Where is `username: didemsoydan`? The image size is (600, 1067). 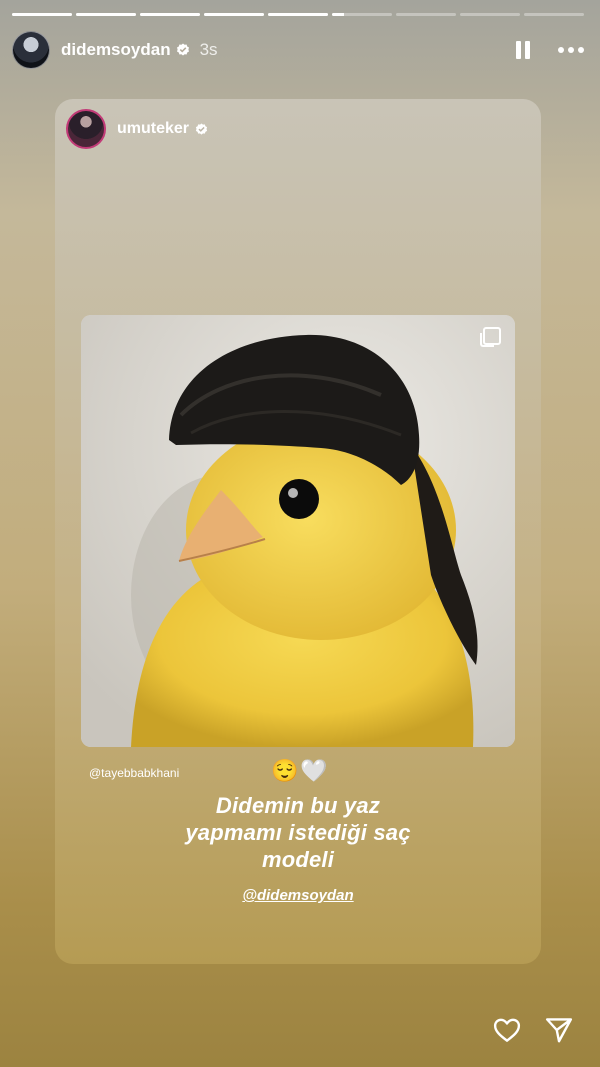
username: didemsoydan is located at coordinates (116, 50).